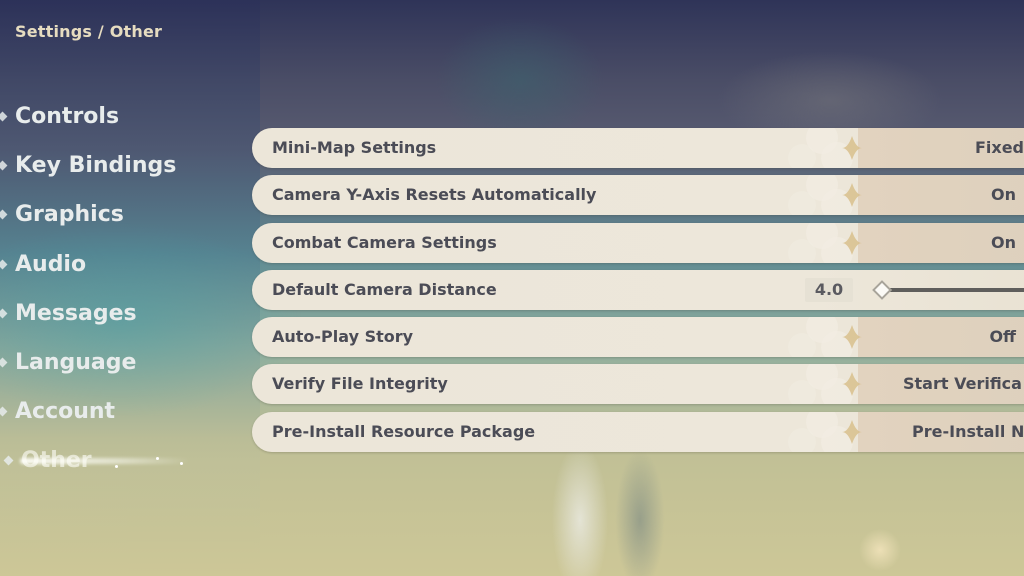  I want to click on setting-value: Off, so click(1002, 337).